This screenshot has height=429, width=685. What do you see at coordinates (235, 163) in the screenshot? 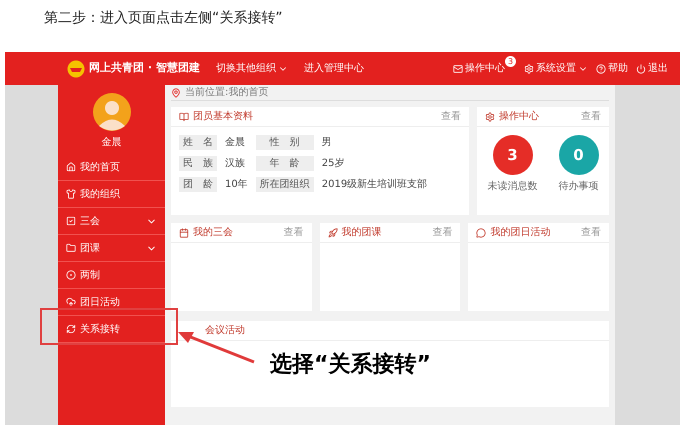
I see `field-value: 汉族` at bounding box center [235, 163].